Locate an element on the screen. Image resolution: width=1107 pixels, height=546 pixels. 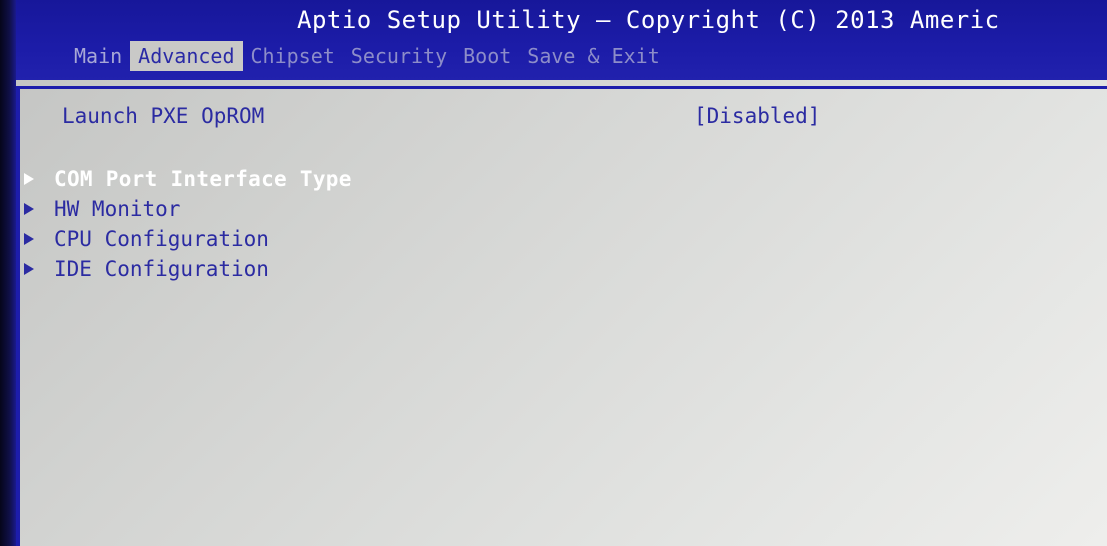
tab-security: Security is located at coordinates (399, 56).